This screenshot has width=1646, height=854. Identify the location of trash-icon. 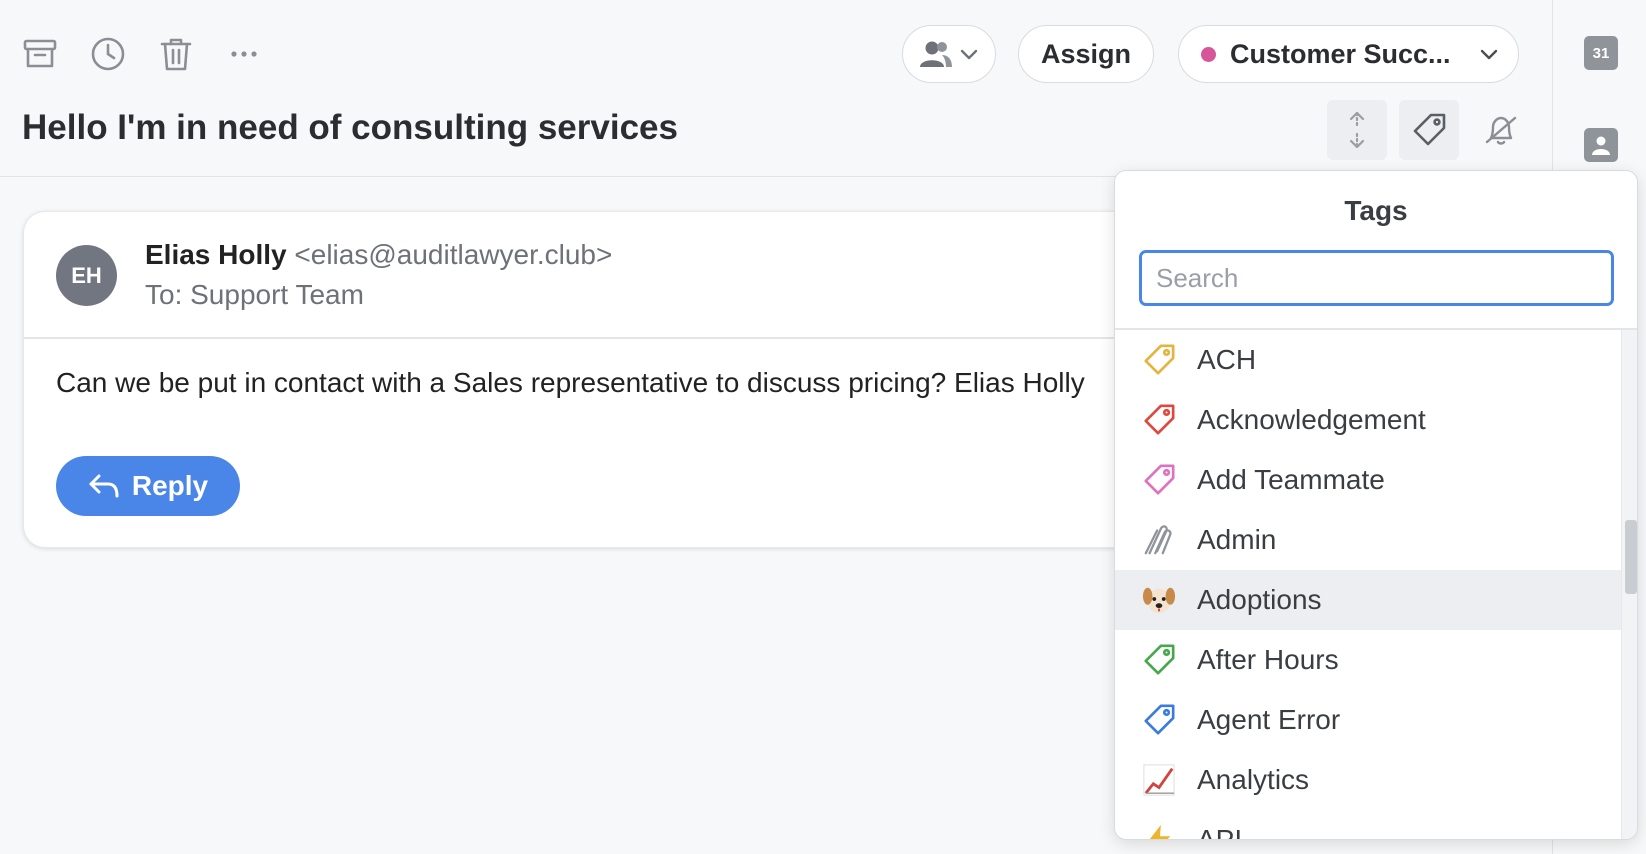
(176, 54).